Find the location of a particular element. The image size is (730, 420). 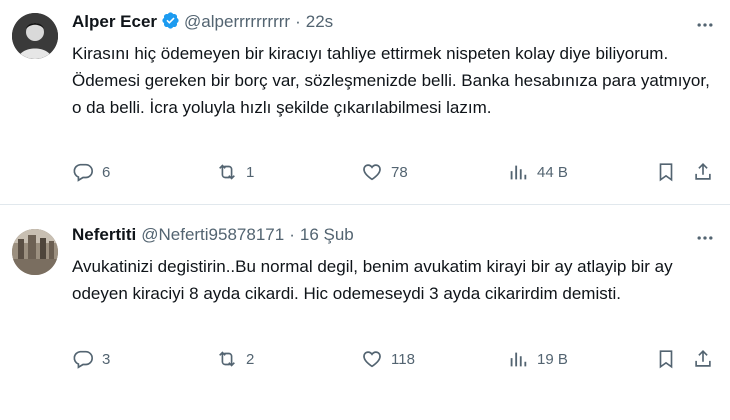

views-button: 19 B is located at coordinates (537, 359).